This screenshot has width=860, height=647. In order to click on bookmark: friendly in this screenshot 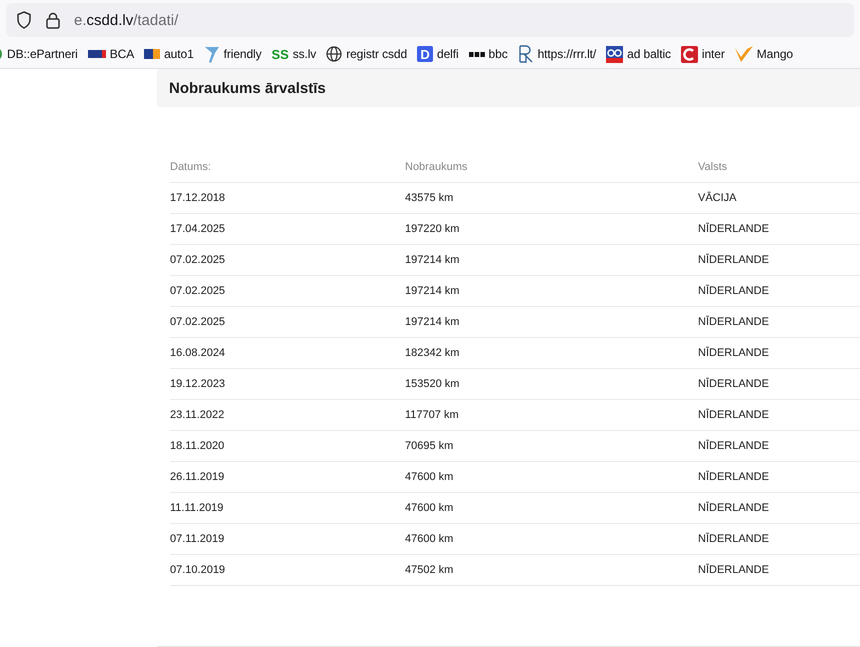, I will do `click(233, 54)`.